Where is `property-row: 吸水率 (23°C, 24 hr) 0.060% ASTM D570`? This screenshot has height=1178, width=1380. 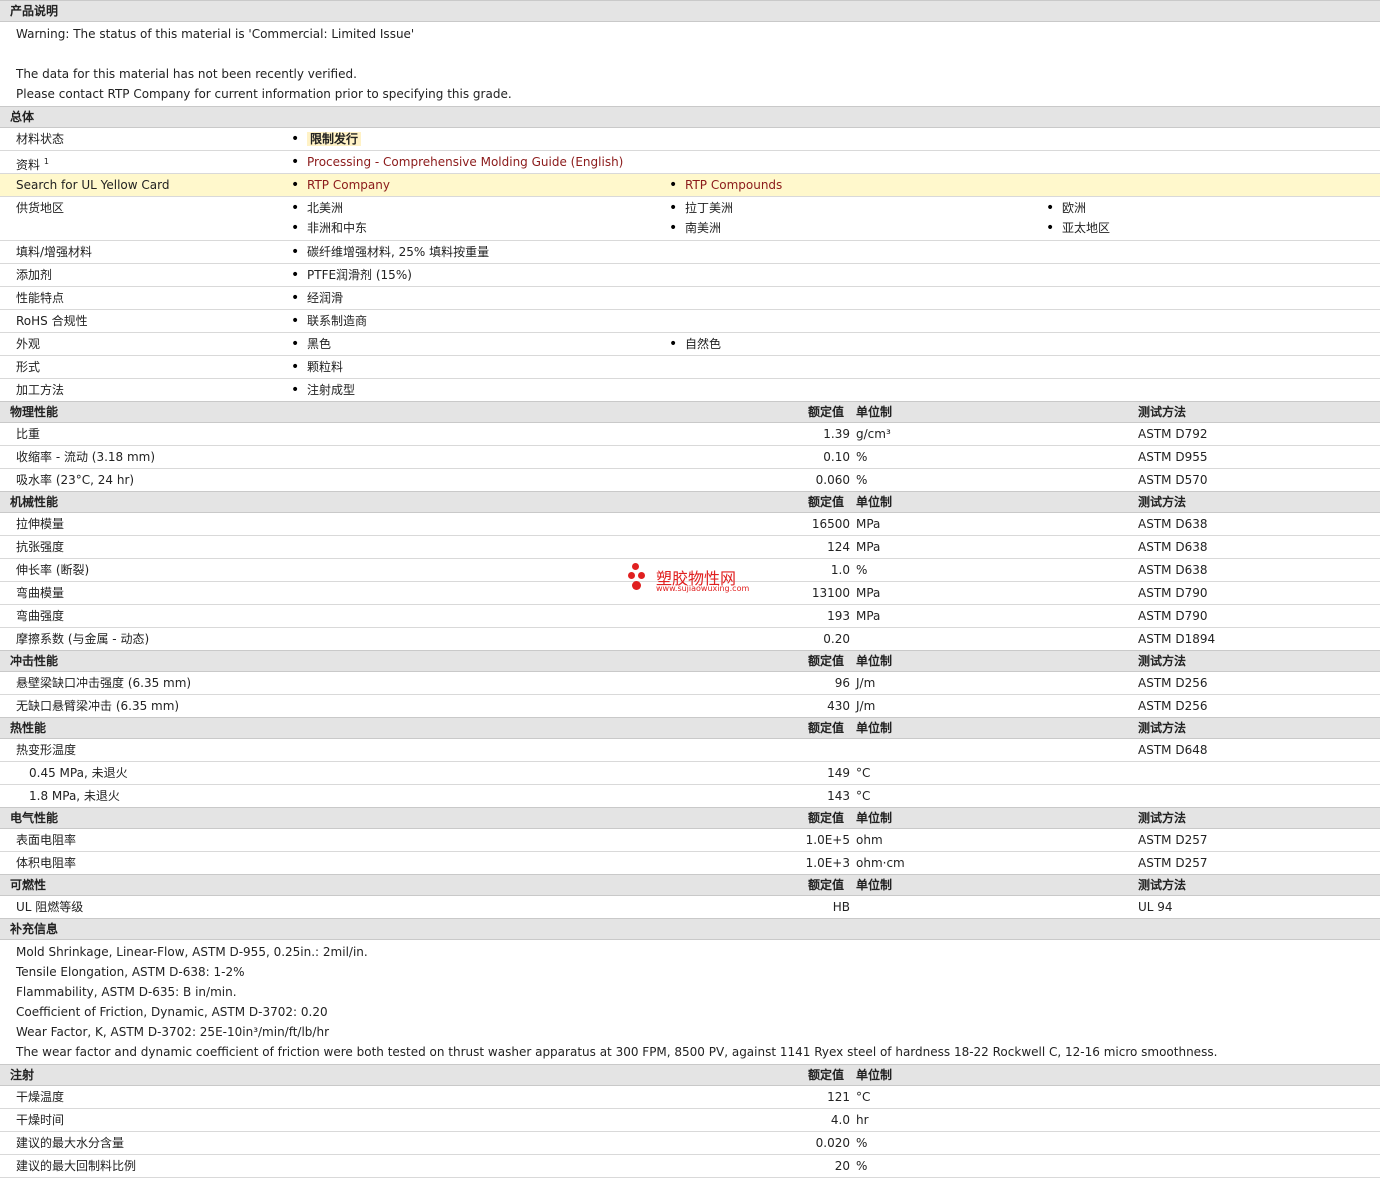 property-row: 吸水率 (23°C, 24 hr) 0.060% ASTM D570 is located at coordinates (690, 480).